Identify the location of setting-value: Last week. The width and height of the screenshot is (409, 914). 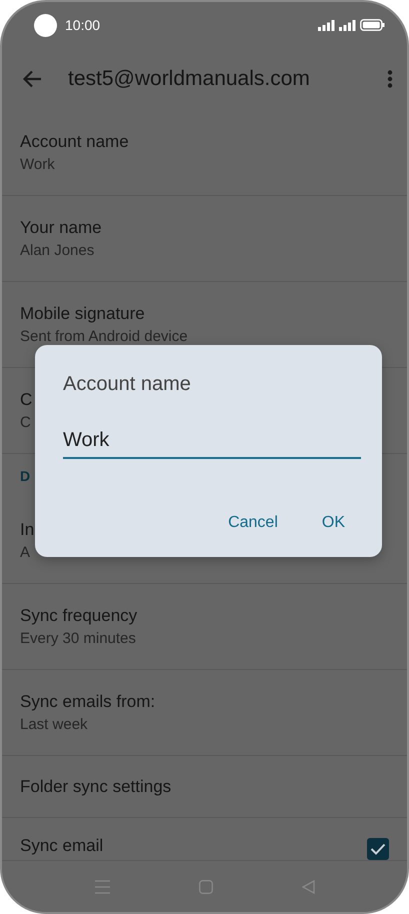
(54, 724).